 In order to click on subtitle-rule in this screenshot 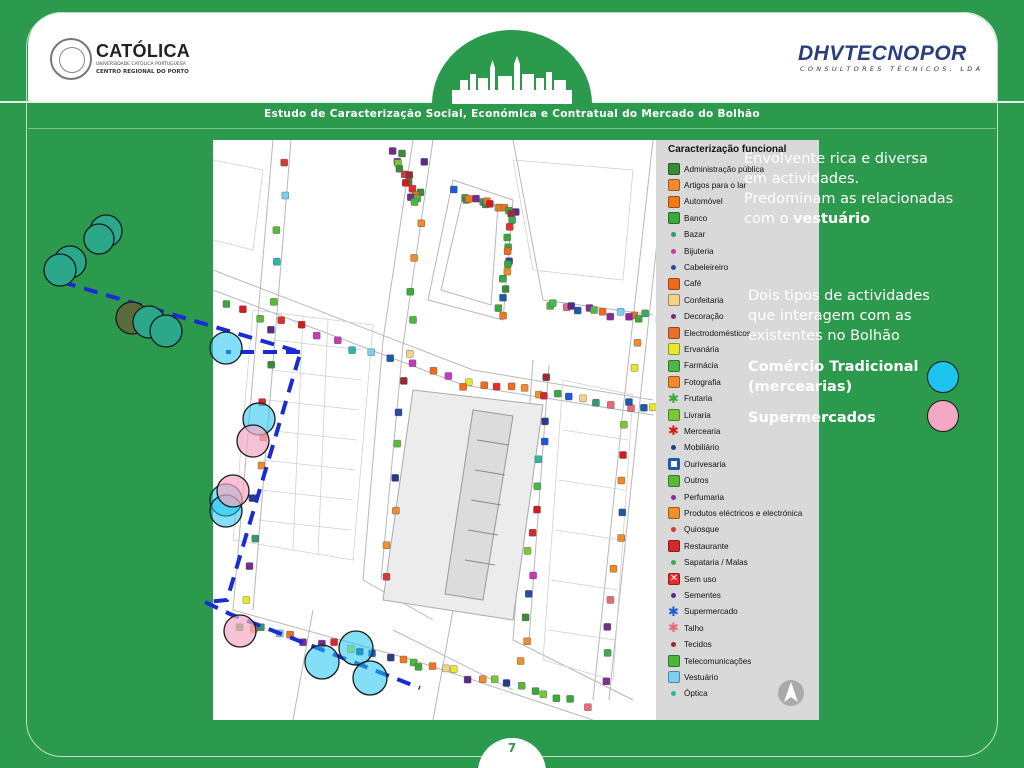, I will do `click(512, 128)`.